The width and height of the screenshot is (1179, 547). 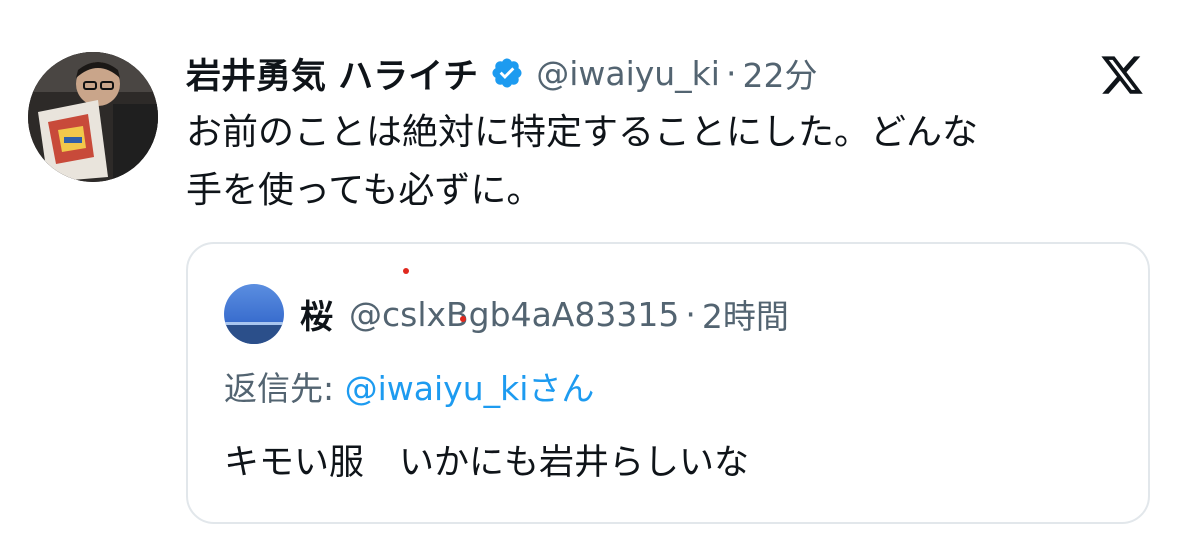 What do you see at coordinates (284, 388) in the screenshot?
I see `reply-to-label: 返信先:` at bounding box center [284, 388].